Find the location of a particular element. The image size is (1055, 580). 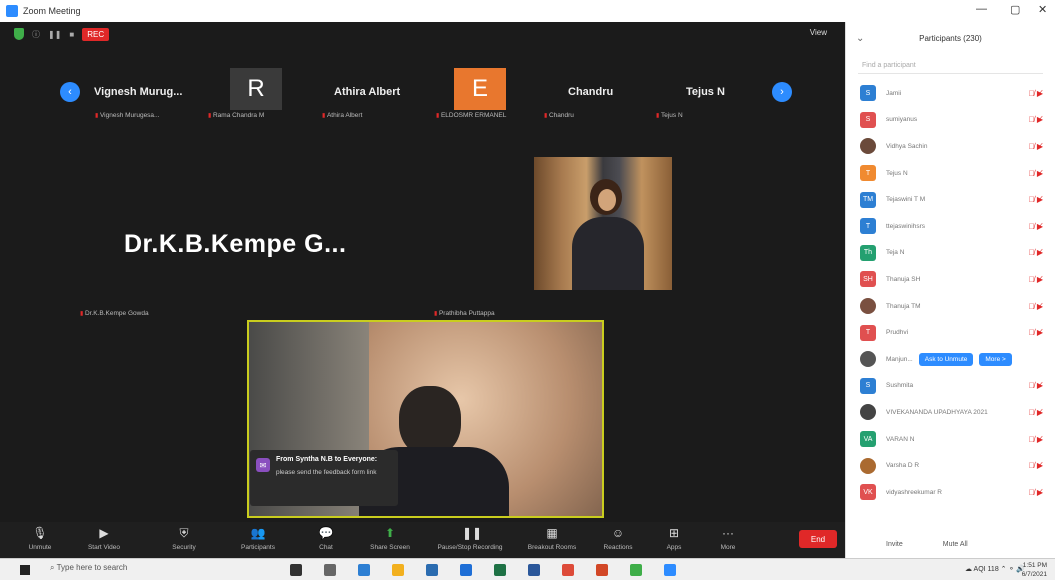

pause-icon: ❚❚ is located at coordinates (54, 34).